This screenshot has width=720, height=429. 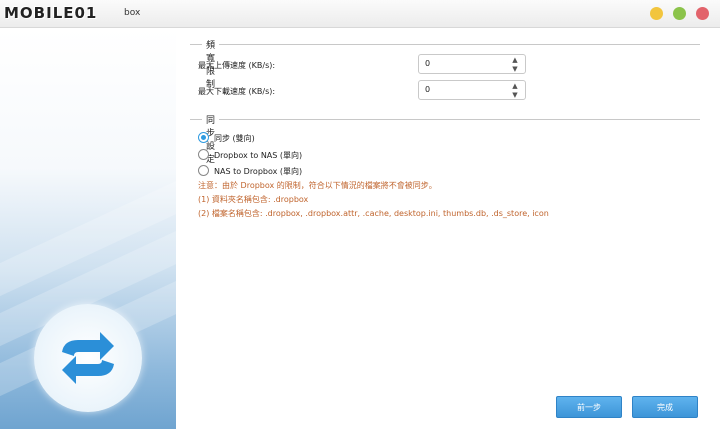 I want to click on upload-speed-value: 0, so click(x=428, y=63).